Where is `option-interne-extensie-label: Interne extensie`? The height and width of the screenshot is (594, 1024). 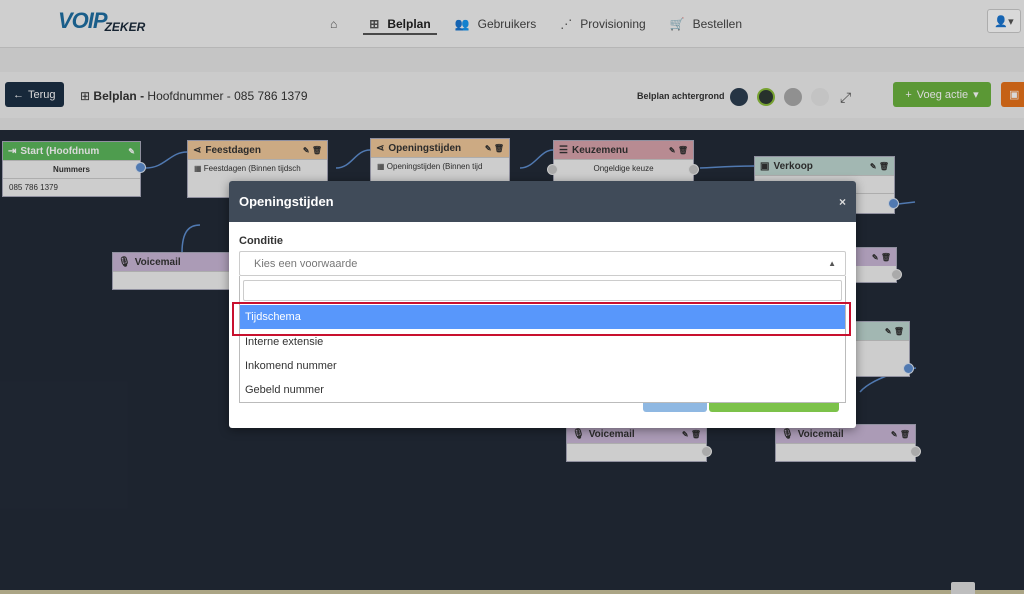
option-interne-extensie-label: Interne extensie is located at coordinates (284, 342).